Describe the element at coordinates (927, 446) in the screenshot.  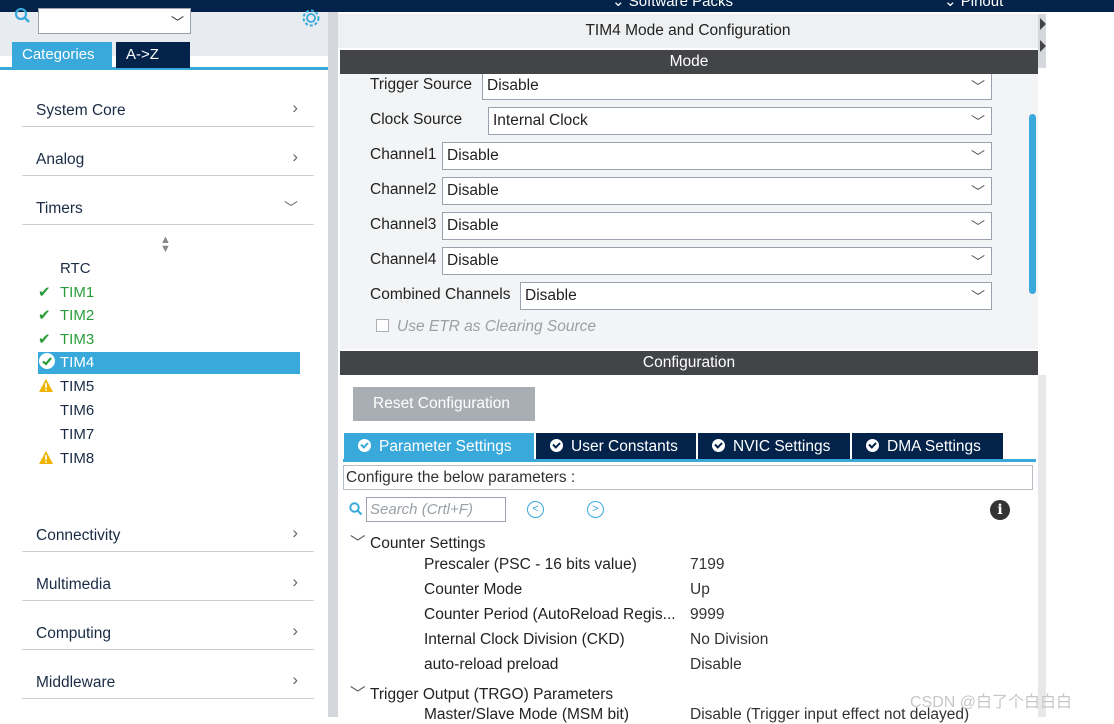
I see `tab-dma-settings: DMA Settings` at that location.